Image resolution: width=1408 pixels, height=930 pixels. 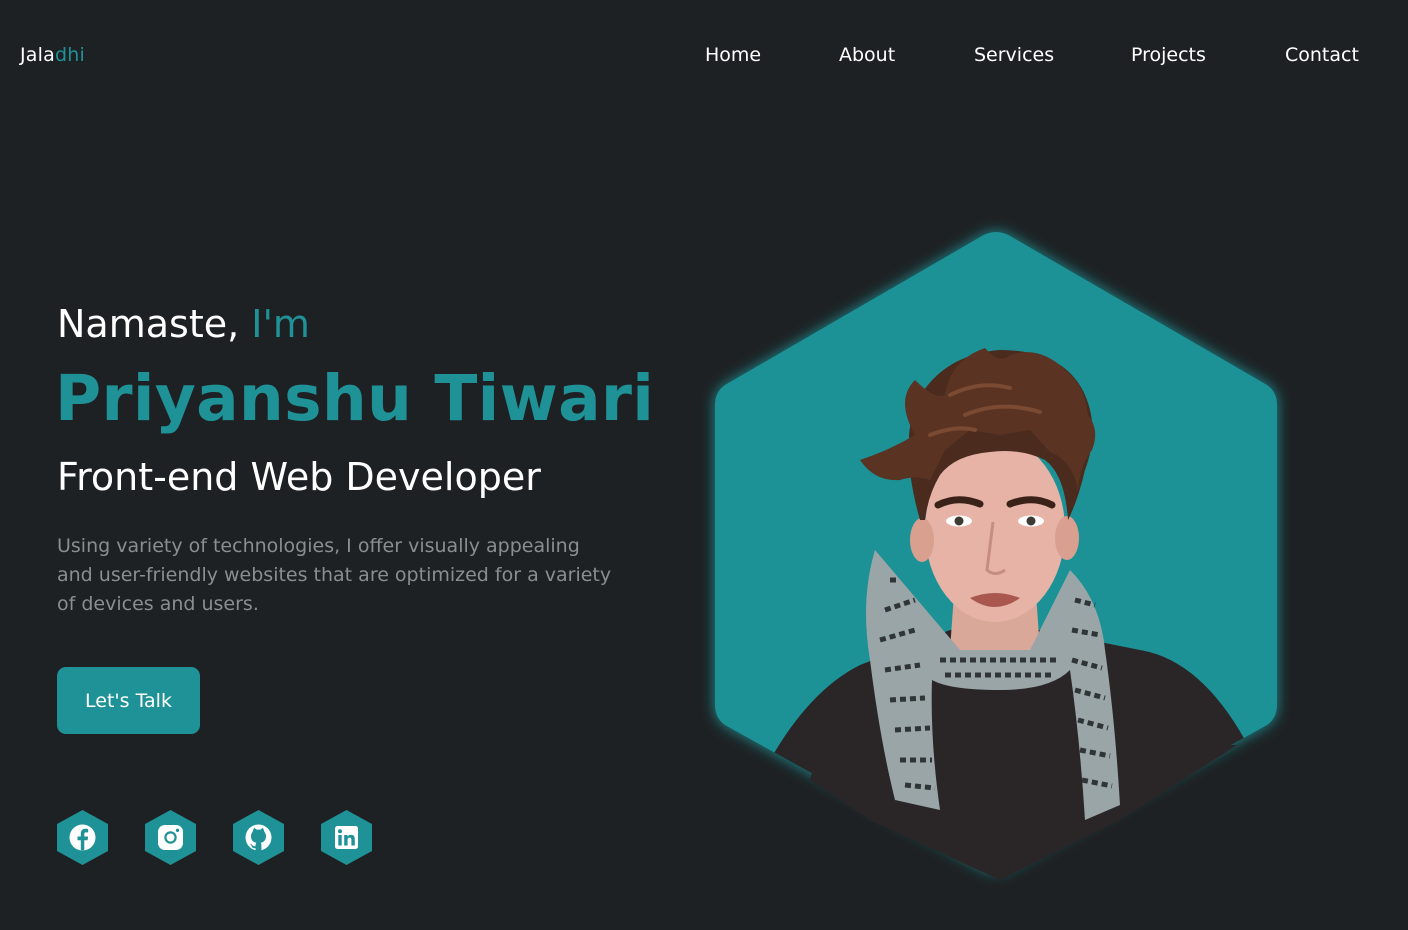 I want to click on social-linkedin, so click(x=346, y=837).